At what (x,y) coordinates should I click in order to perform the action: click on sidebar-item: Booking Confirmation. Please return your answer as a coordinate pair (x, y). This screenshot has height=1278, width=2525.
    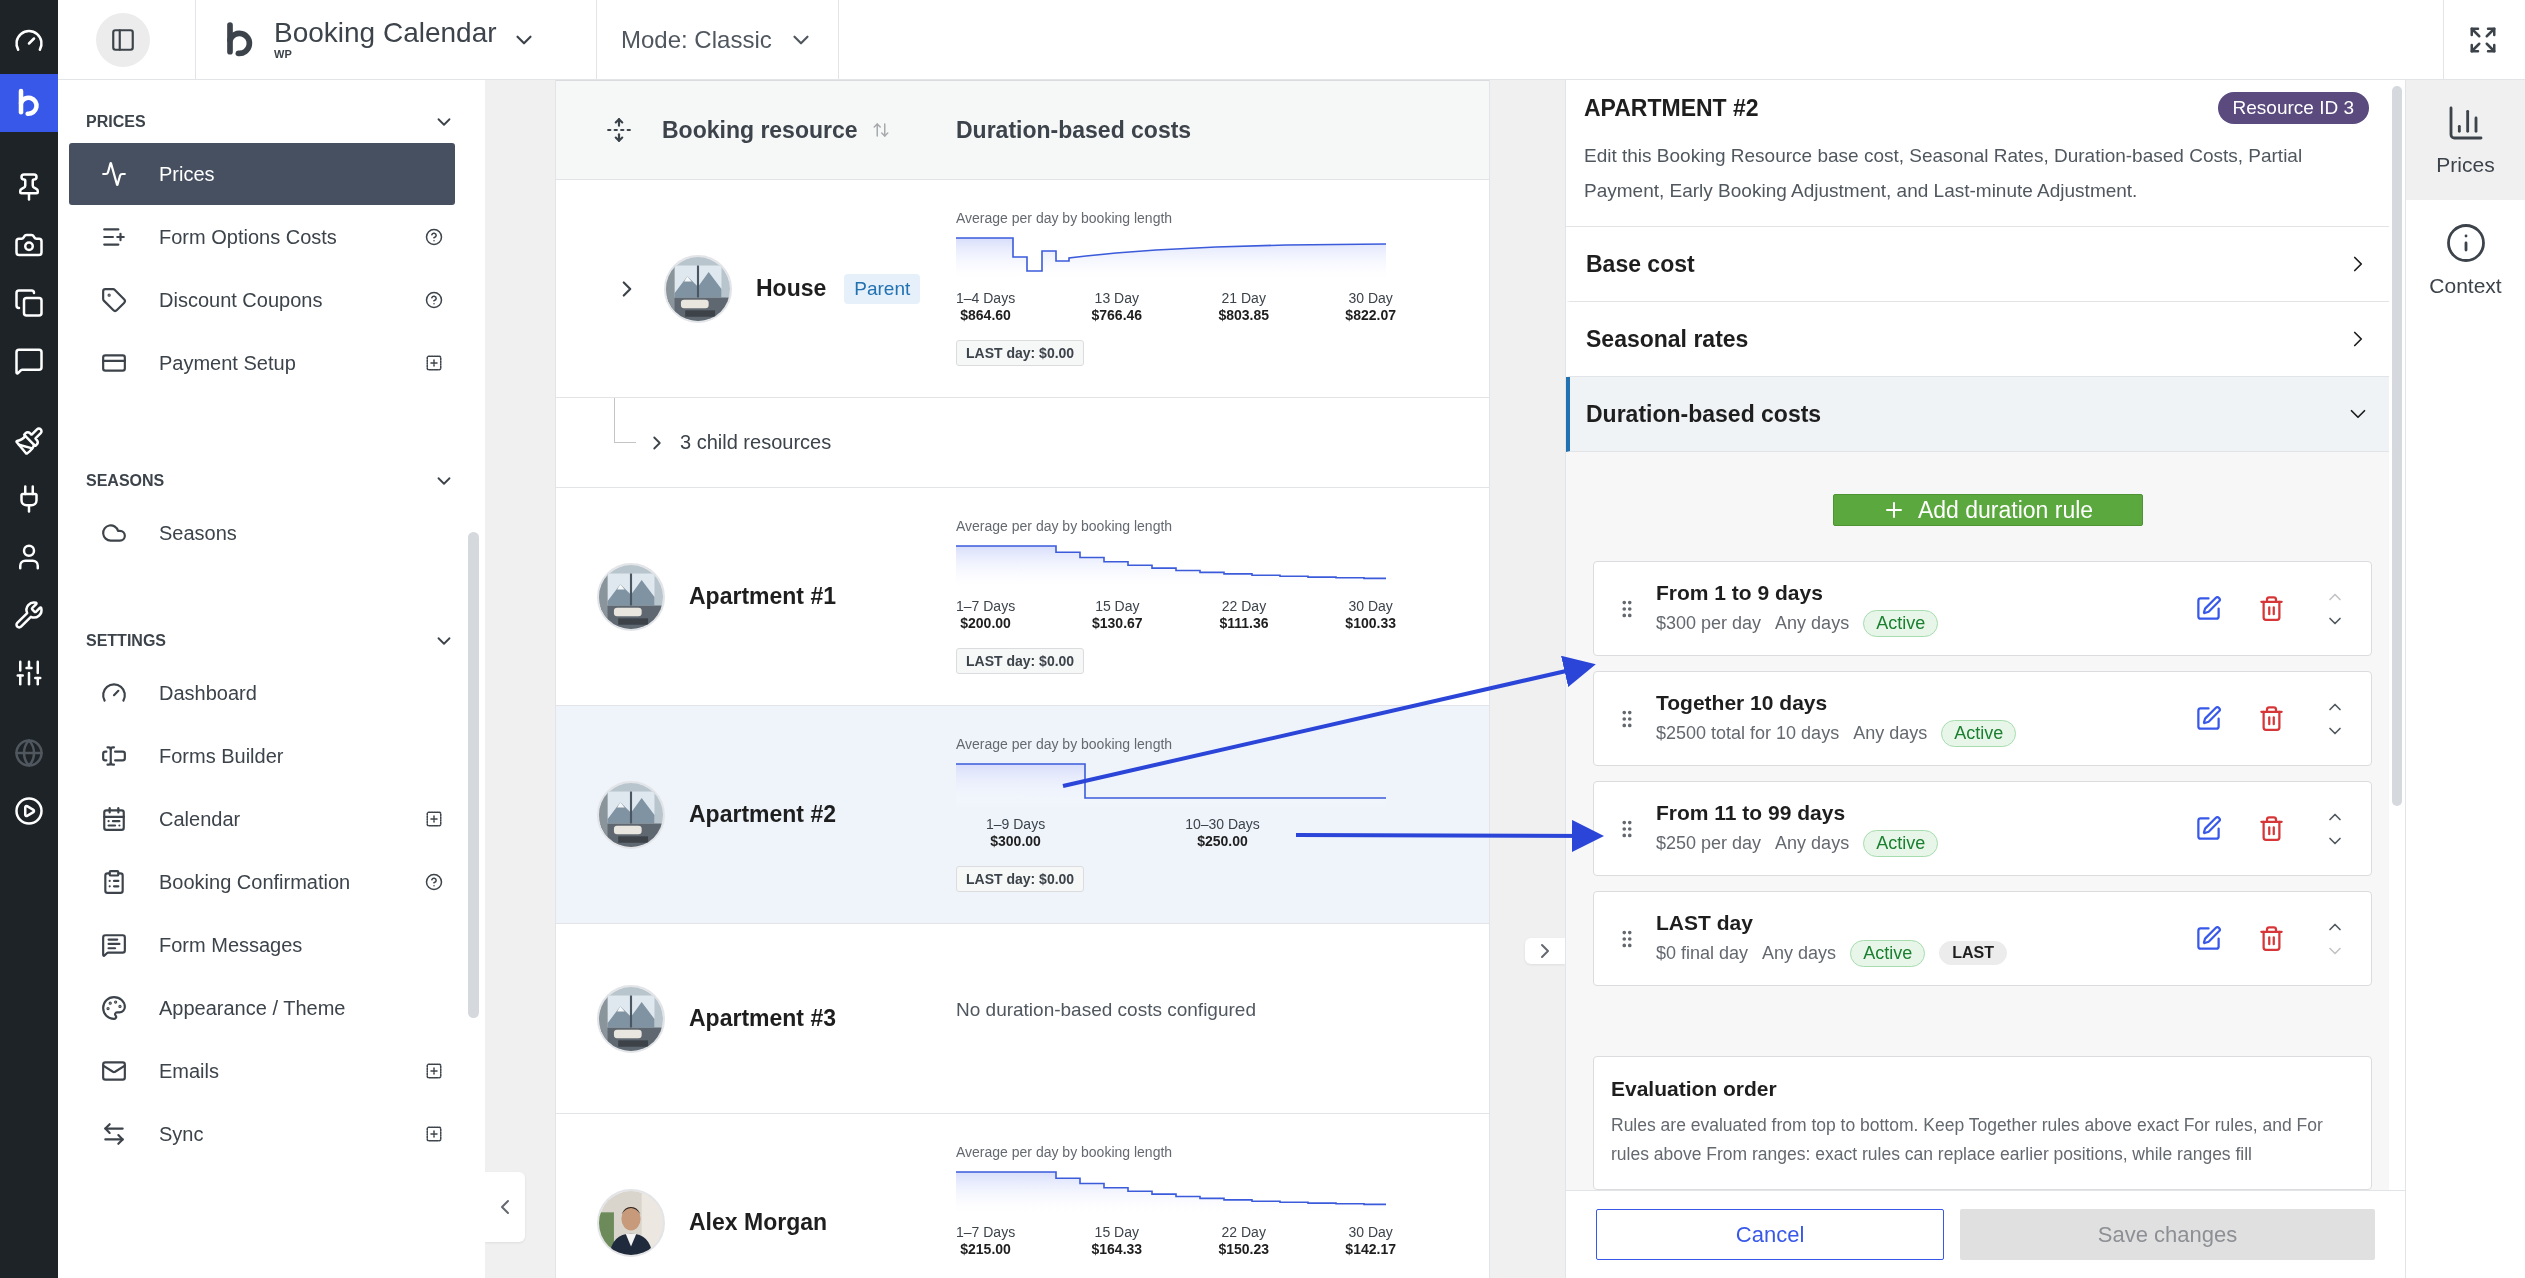
    Looking at the image, I should click on (262, 882).